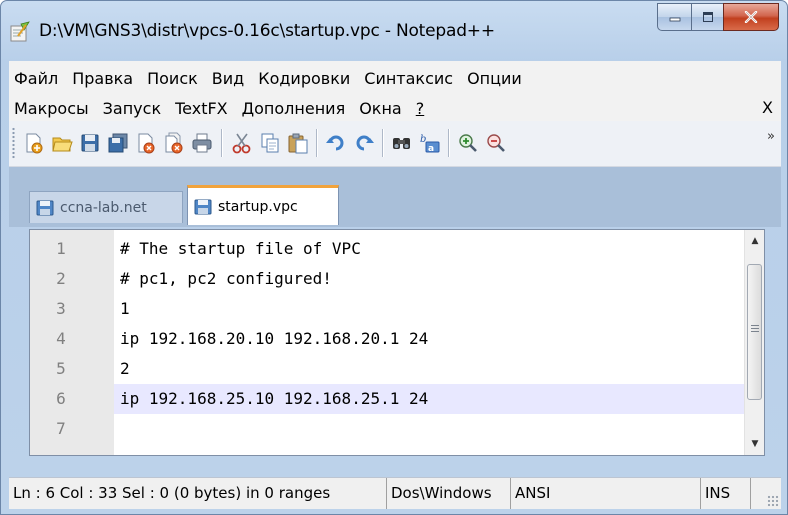  Describe the element at coordinates (125, 368) in the screenshot. I see `line-text: 2` at that location.